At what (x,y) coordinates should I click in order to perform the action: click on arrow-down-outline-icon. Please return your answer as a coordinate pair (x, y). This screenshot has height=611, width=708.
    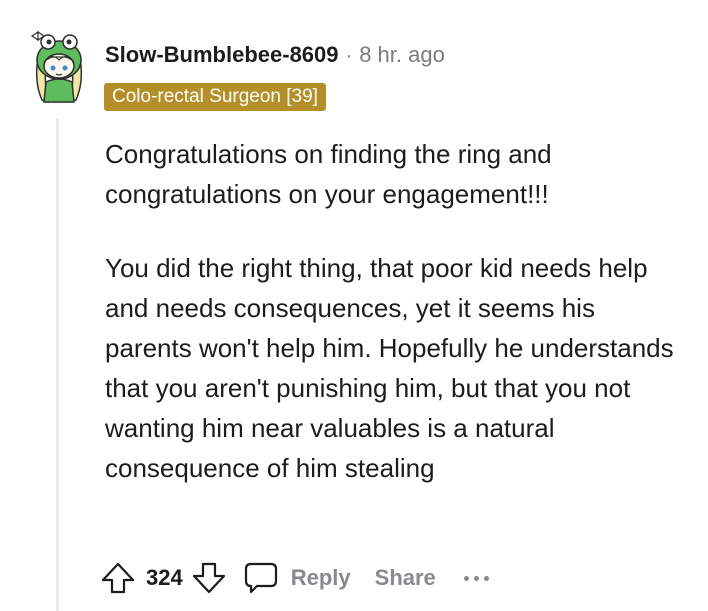
    Looking at the image, I should click on (208, 578).